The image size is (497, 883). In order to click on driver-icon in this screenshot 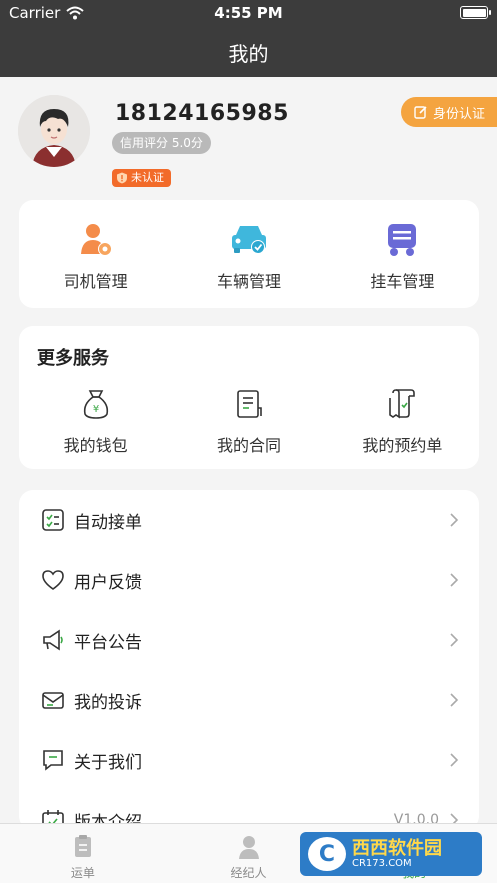, I will do `click(96, 240)`.